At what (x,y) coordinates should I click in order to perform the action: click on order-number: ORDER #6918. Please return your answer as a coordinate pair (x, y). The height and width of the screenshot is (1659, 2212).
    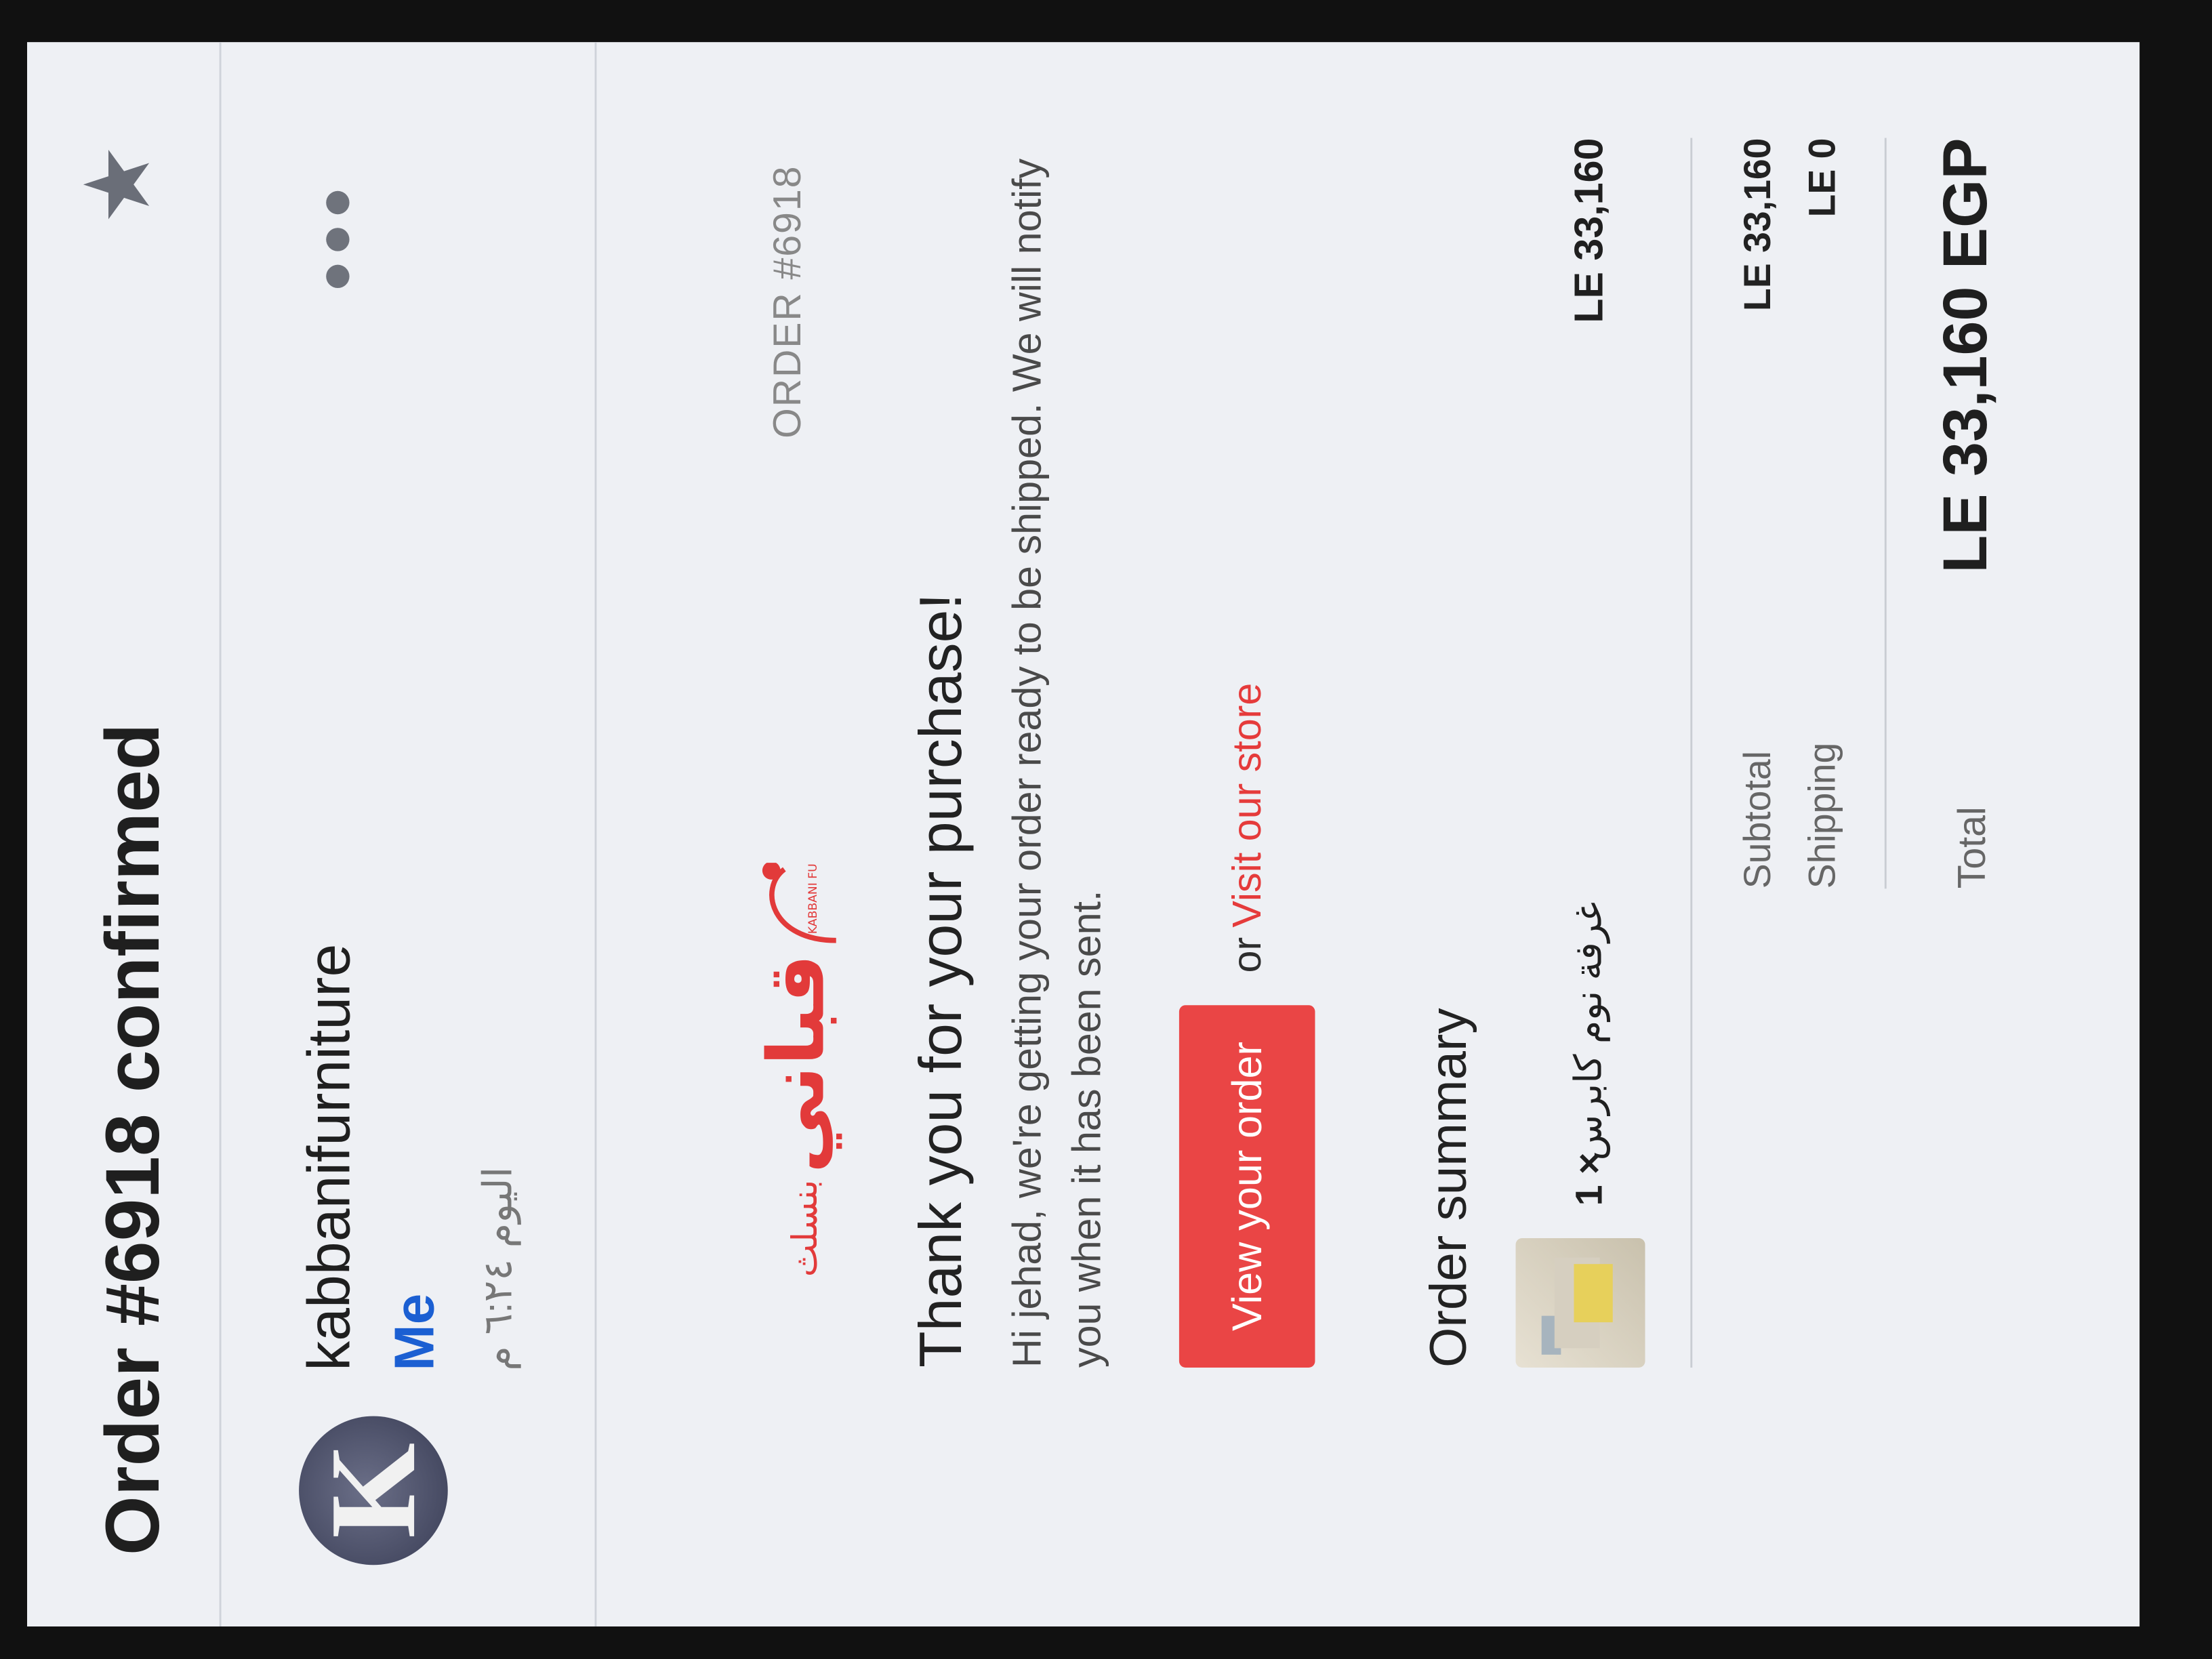
    Looking at the image, I should click on (787, 301).